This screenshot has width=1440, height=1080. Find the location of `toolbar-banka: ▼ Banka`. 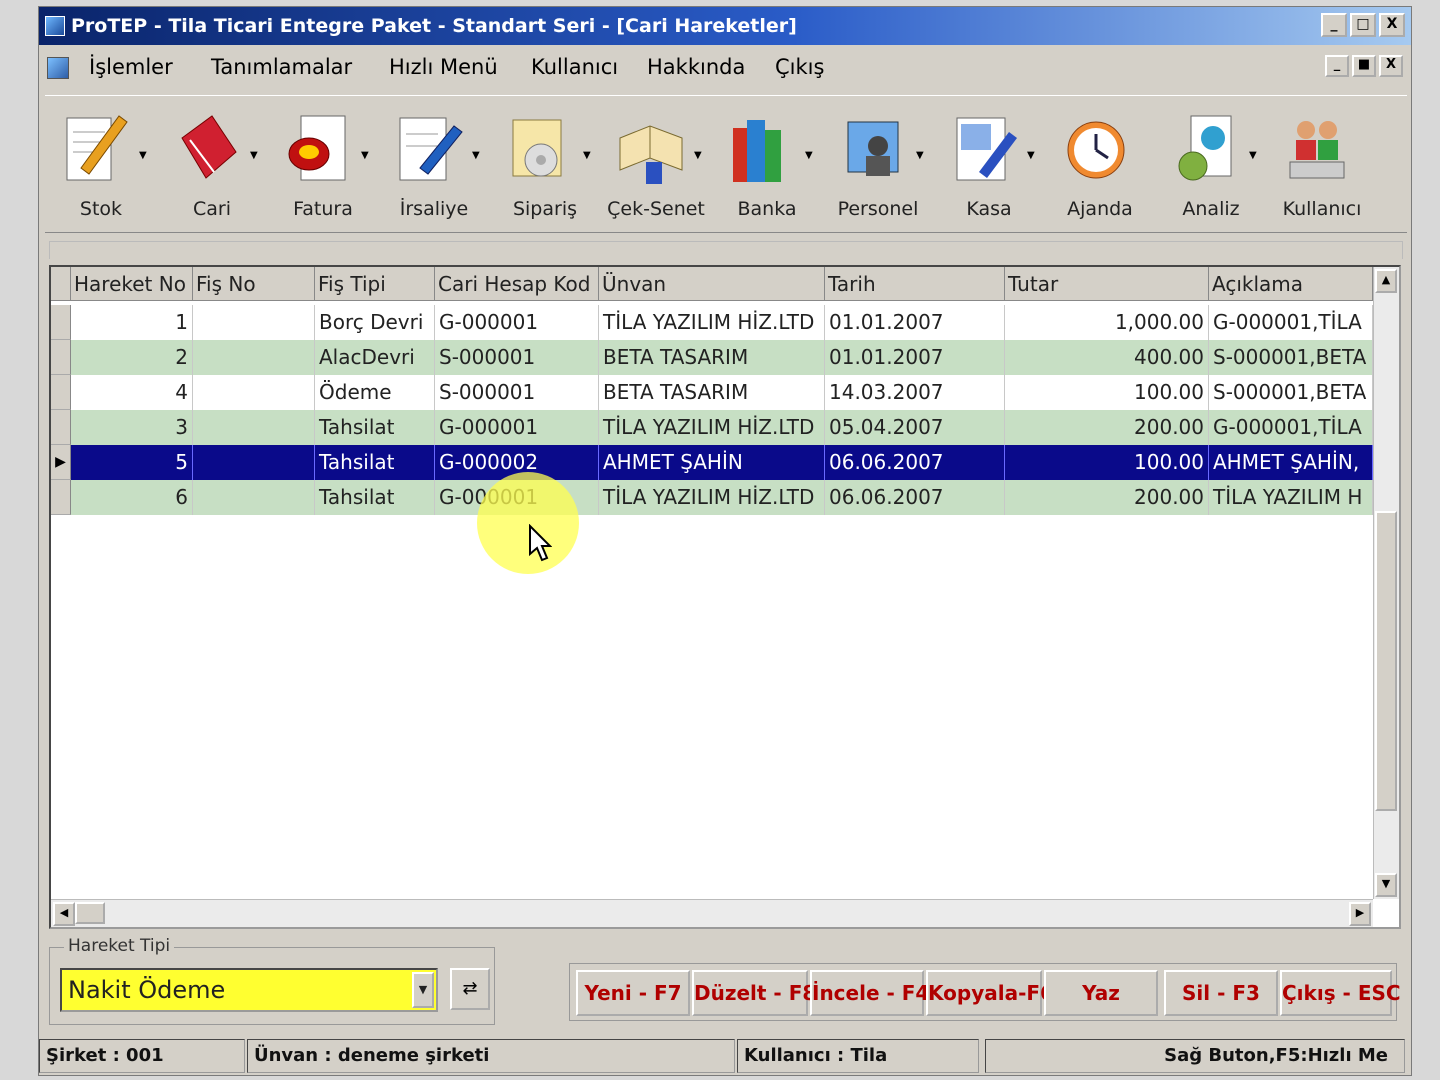

toolbar-banka: ▼ Banka is located at coordinates (767, 165).